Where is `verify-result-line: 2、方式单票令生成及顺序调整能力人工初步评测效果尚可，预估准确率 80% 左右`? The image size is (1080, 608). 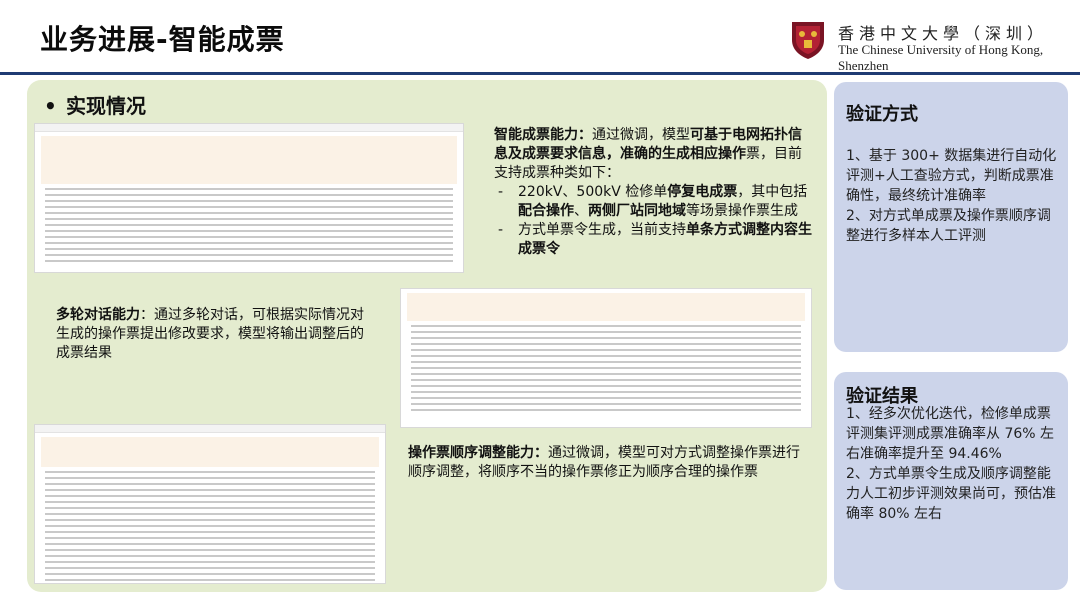
verify-result-line: 2、方式单票令生成及顺序调整能力人工初步评测效果尚可，预估准确率 80% 左右 is located at coordinates (951, 494).